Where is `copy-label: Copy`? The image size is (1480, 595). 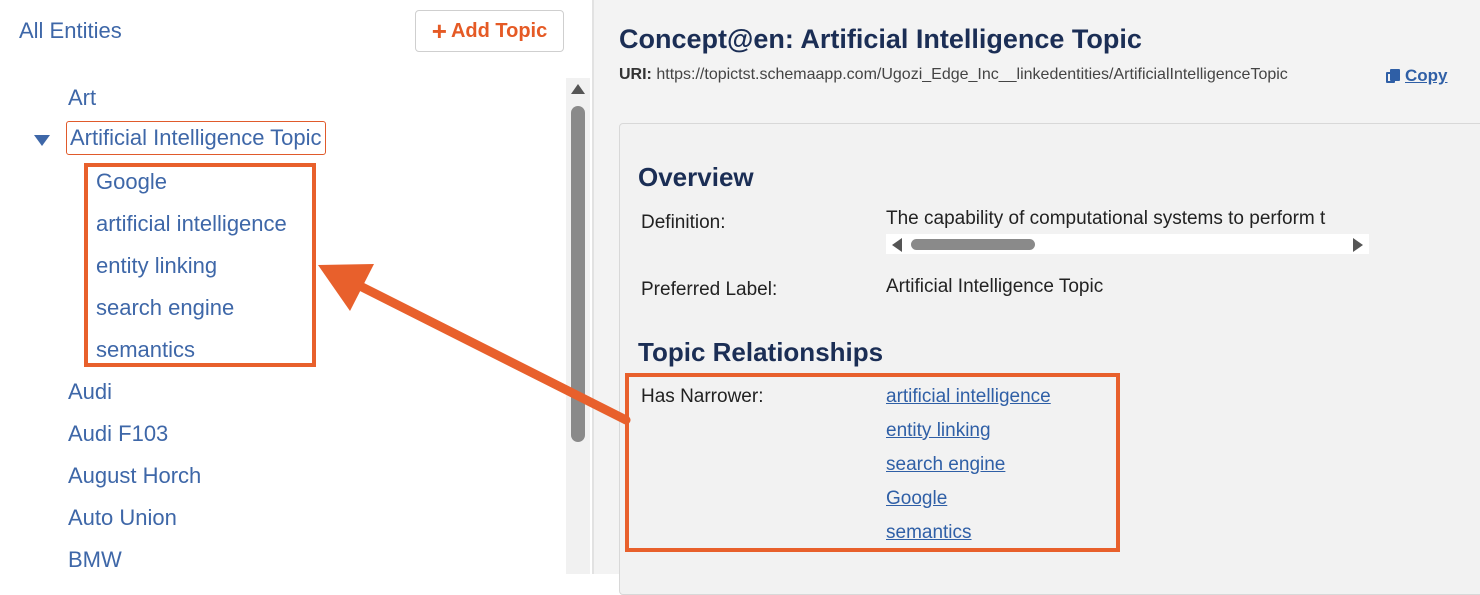 copy-label: Copy is located at coordinates (1426, 75).